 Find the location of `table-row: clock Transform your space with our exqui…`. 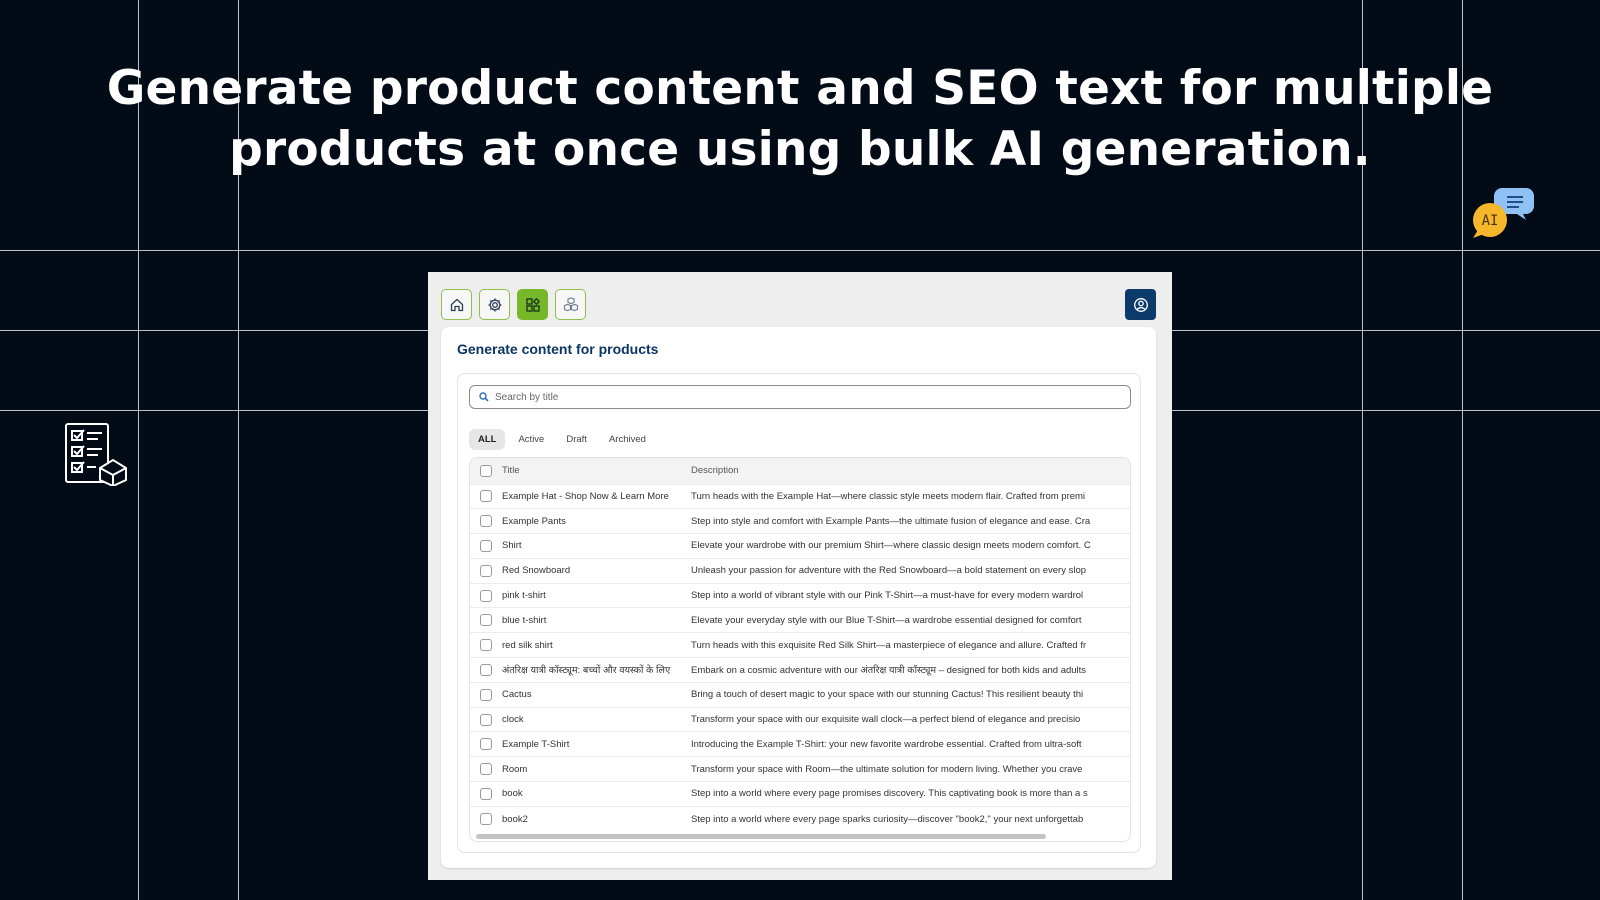

table-row: clock Transform your space with our exqui… is located at coordinates (800, 719).